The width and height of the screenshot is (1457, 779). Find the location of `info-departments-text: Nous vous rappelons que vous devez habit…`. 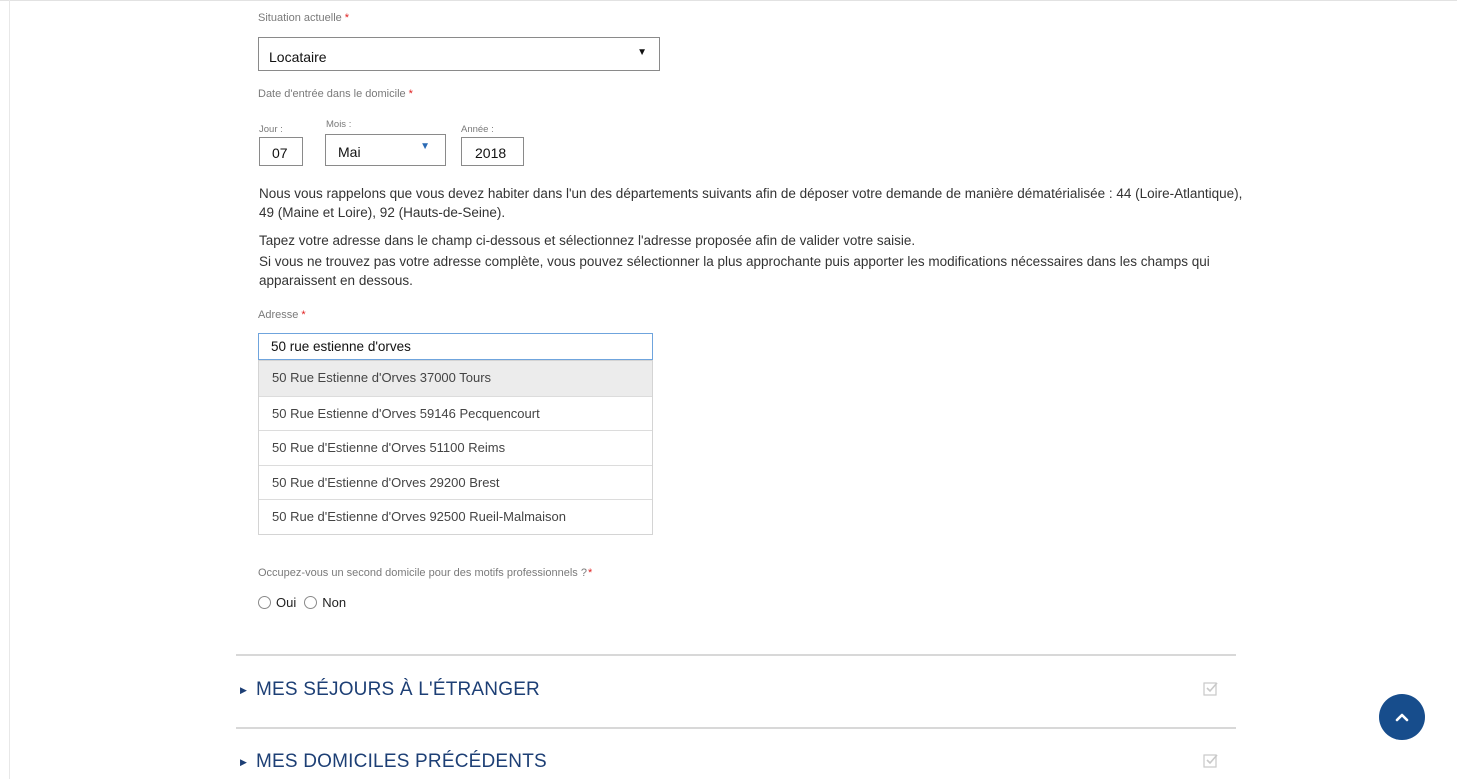

info-departments-text: Nous vous rappelons que vous devez habit… is located at coordinates (751, 203).